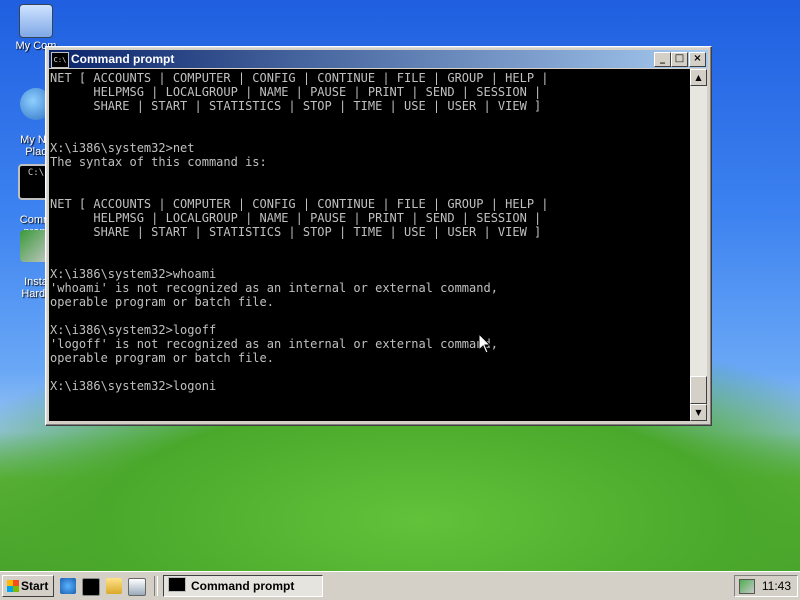 The height and width of the screenshot is (600, 800). Describe the element at coordinates (36, 21) in the screenshot. I see `computer-icon` at that location.